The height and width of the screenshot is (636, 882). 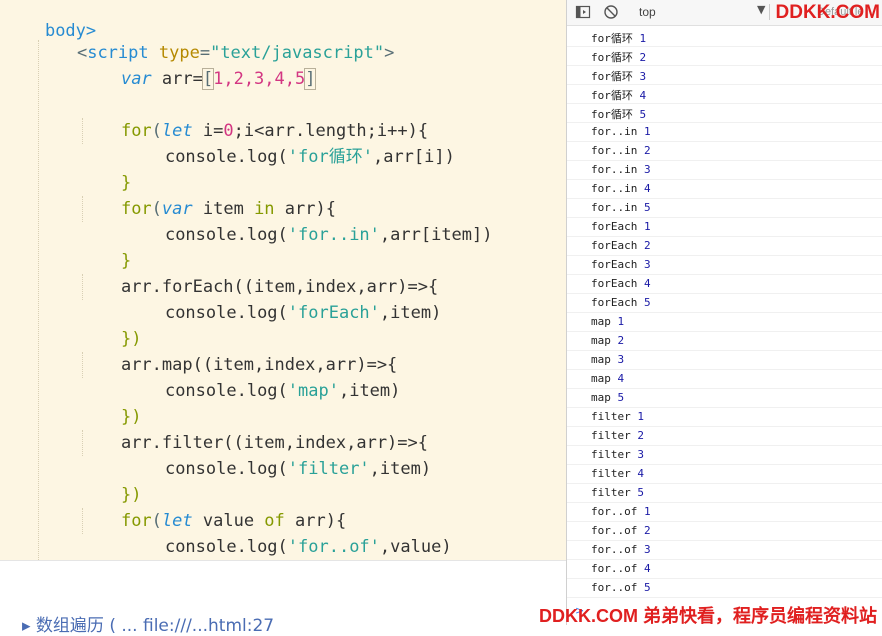 What do you see at coordinates (724, 265) in the screenshot?
I see `console-log-row: forEach 3` at bounding box center [724, 265].